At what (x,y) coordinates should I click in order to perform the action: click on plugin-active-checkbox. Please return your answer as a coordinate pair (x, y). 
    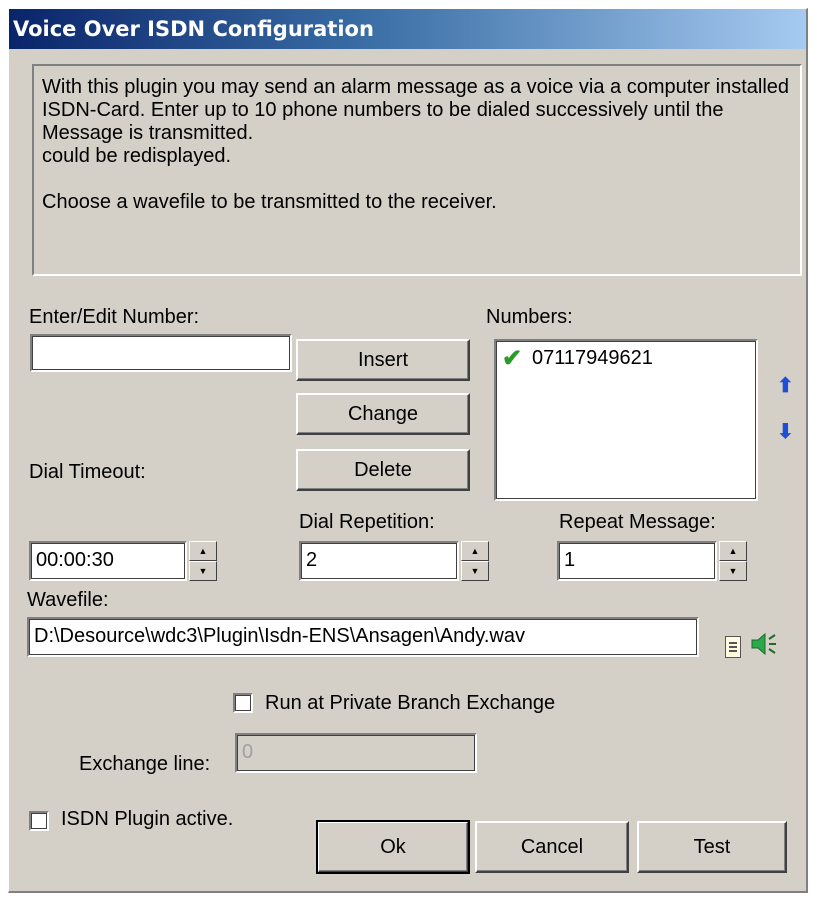
    Looking at the image, I should click on (39, 821).